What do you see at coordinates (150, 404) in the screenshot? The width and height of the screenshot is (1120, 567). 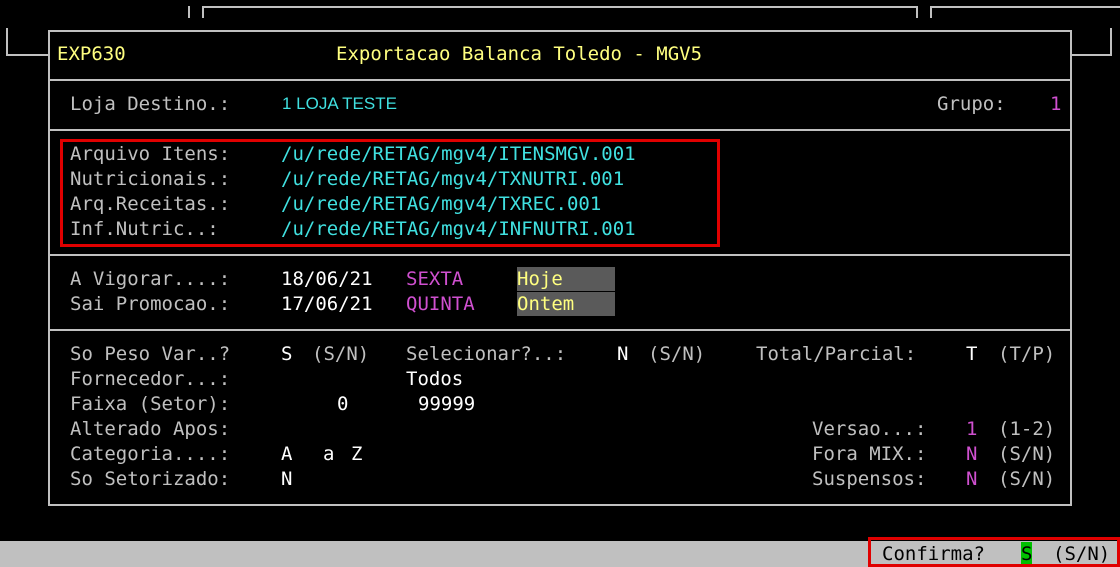 I see `range-label: Faixa (Setor):` at bounding box center [150, 404].